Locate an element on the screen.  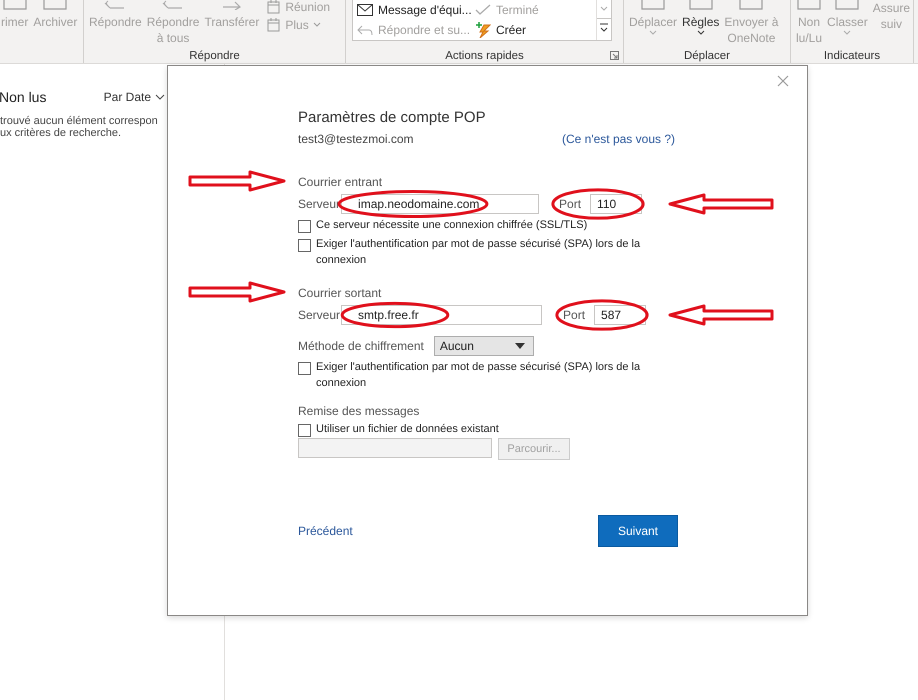
envelope-icon is located at coordinates (365, 10).